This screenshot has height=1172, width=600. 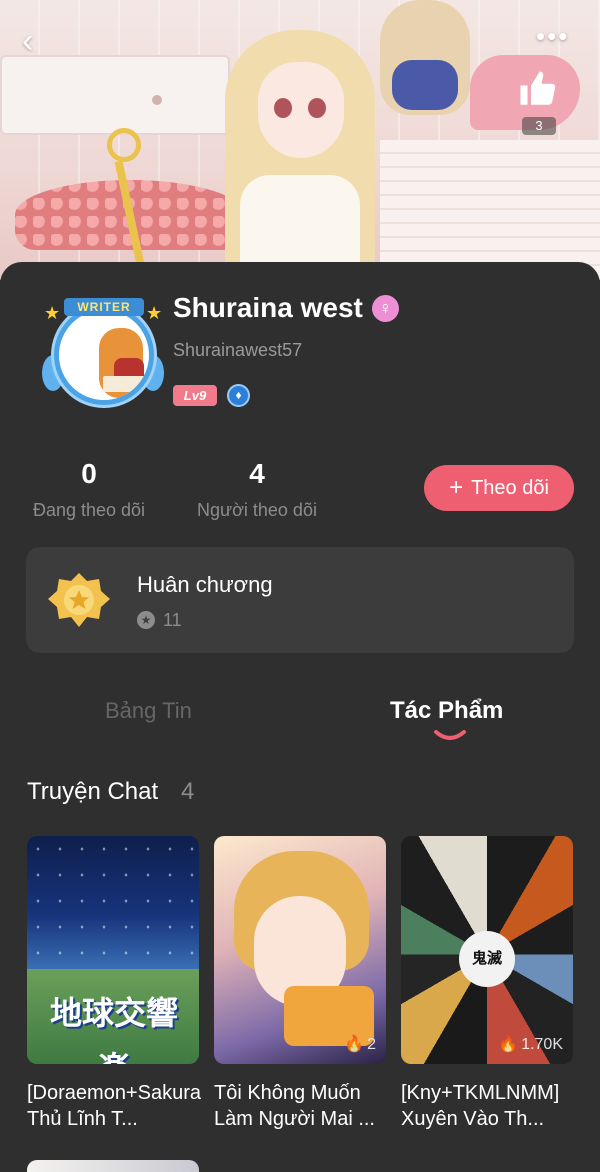 What do you see at coordinates (238, 395) in the screenshot?
I see `rank-drop-icon: ♦` at bounding box center [238, 395].